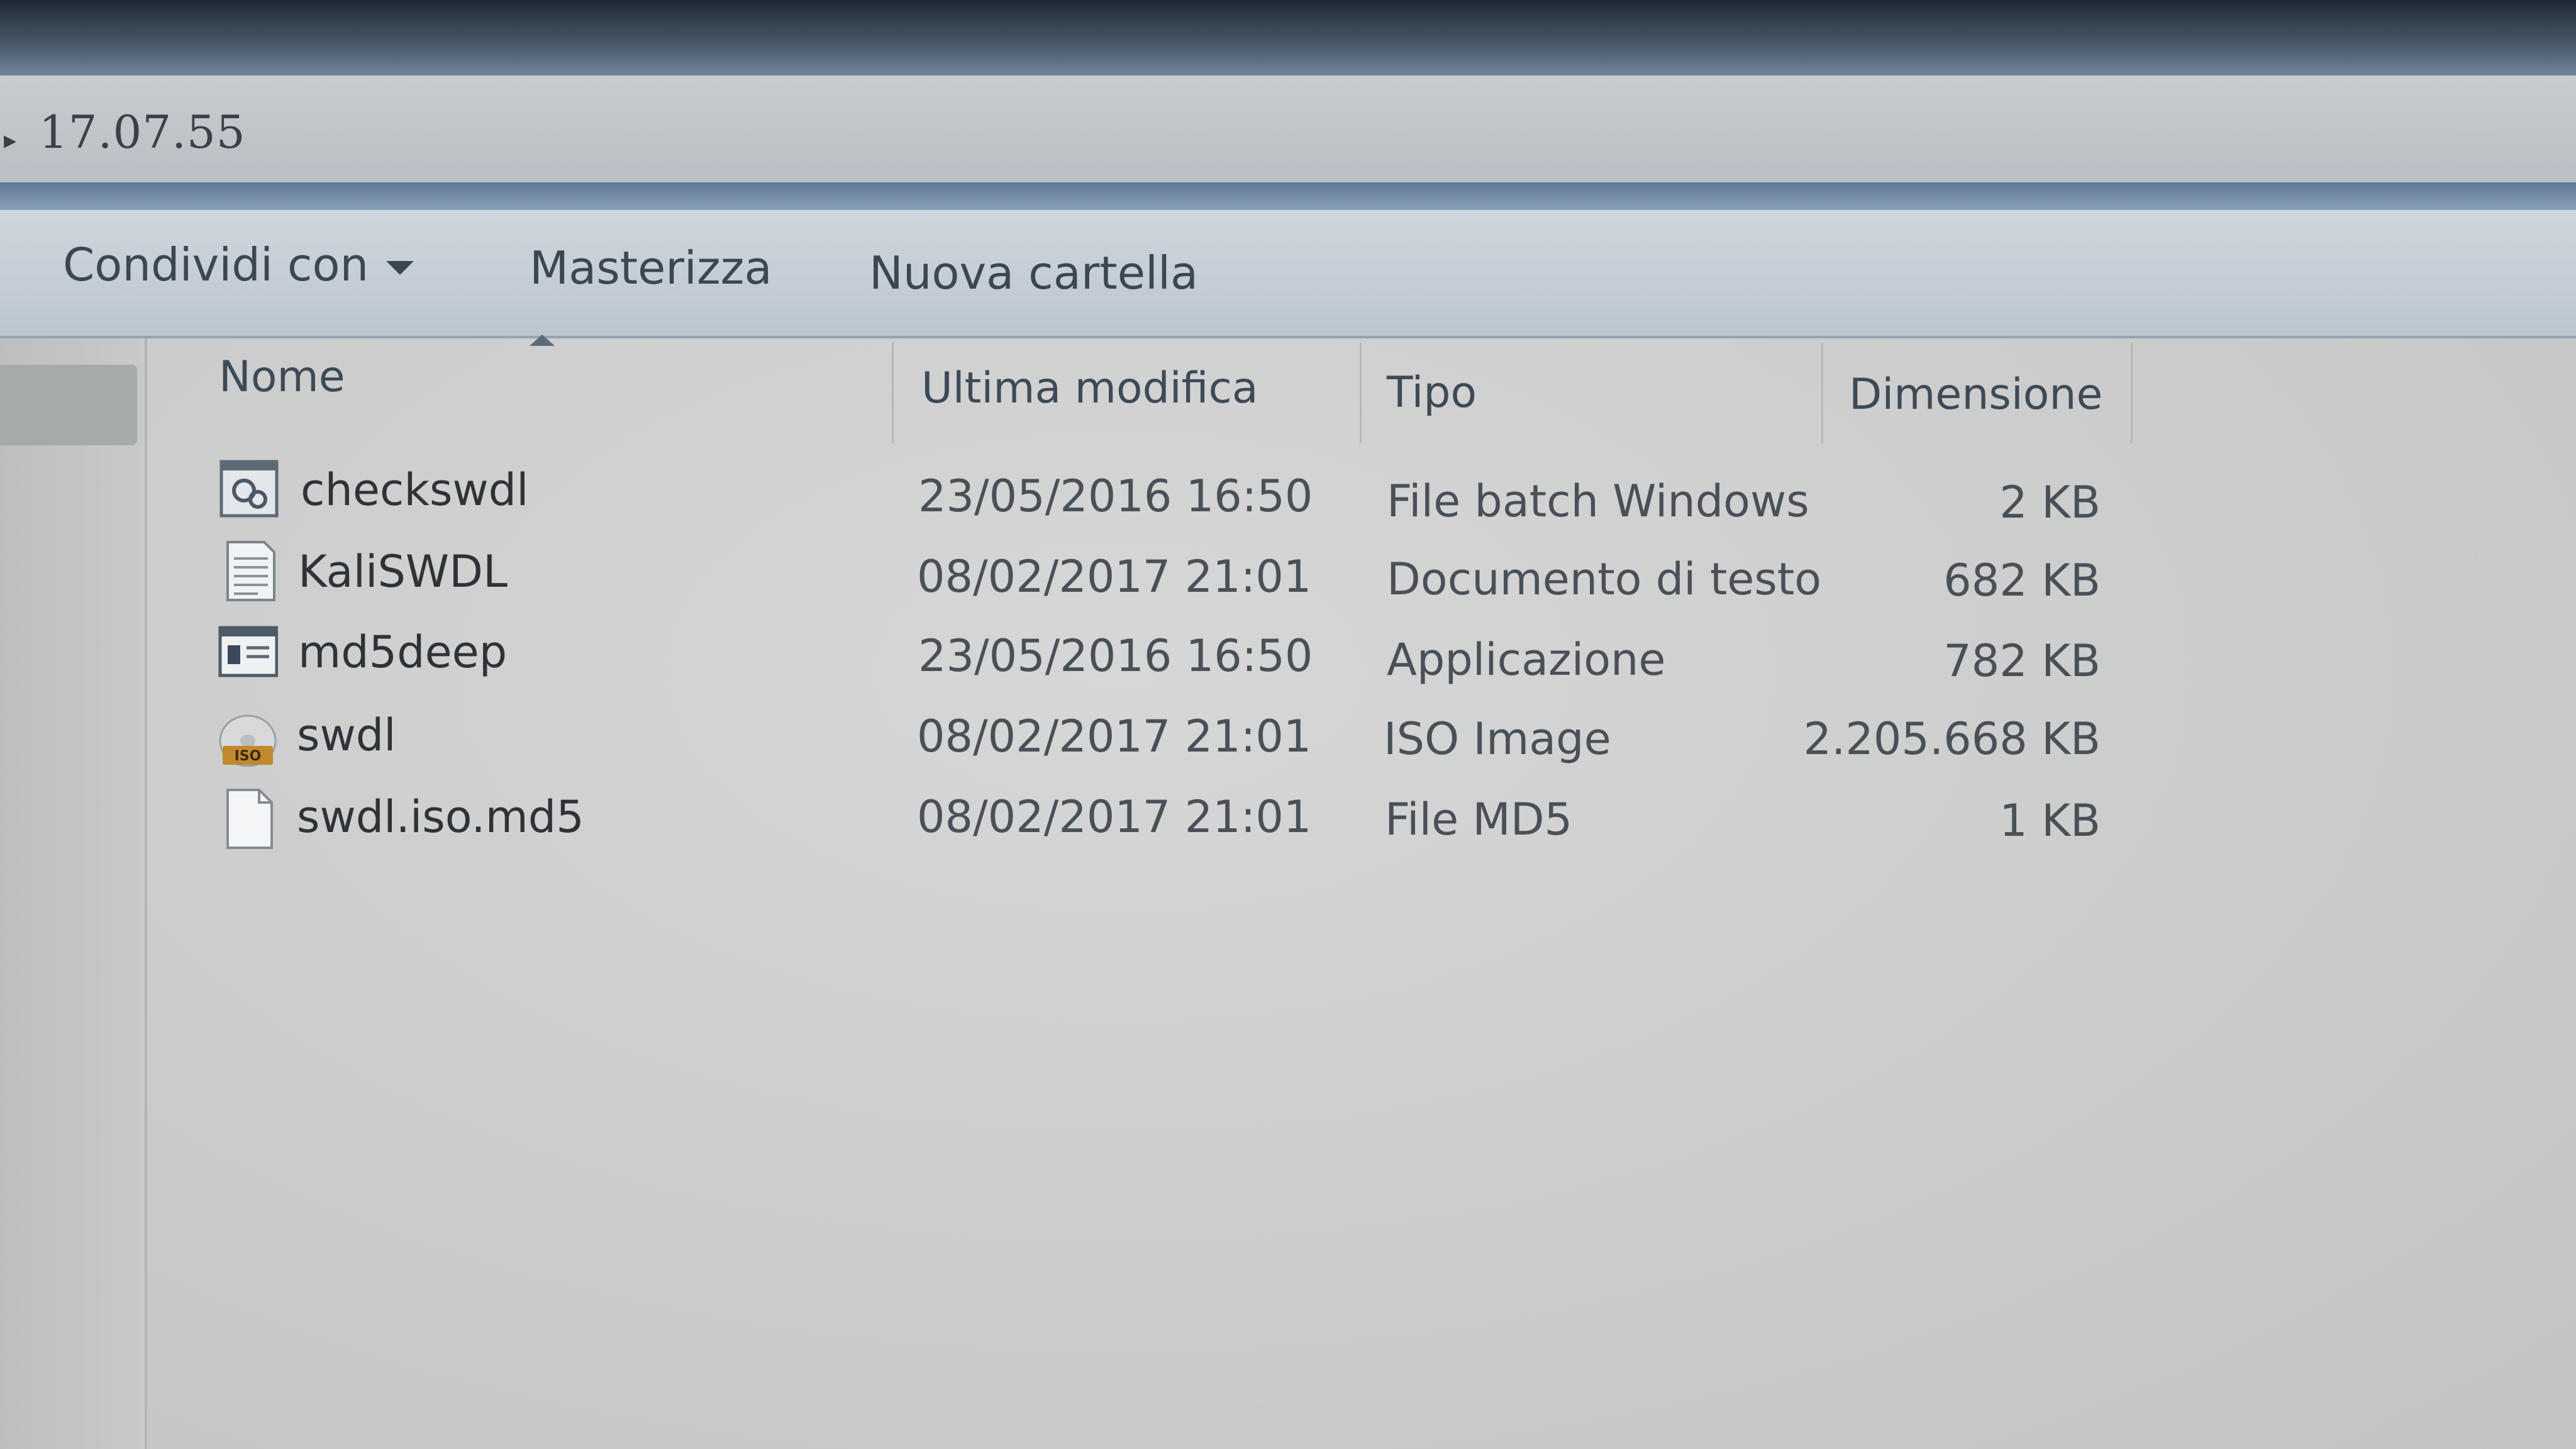 This screenshot has height=1449, width=2576. I want to click on chevron-down-icon, so click(400, 268).